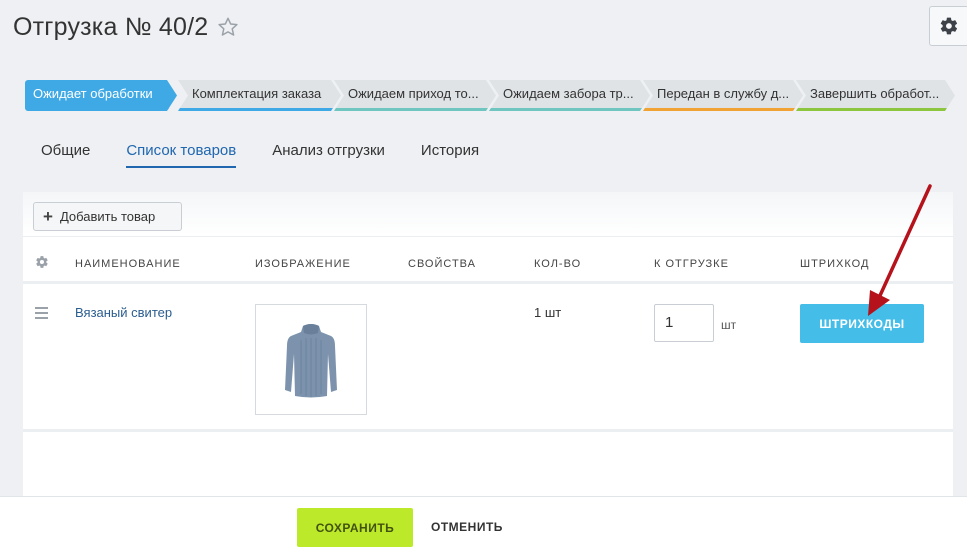 Image resolution: width=967 pixels, height=555 pixels. What do you see at coordinates (41, 314) in the screenshot?
I see `drag-handle-icon` at bounding box center [41, 314].